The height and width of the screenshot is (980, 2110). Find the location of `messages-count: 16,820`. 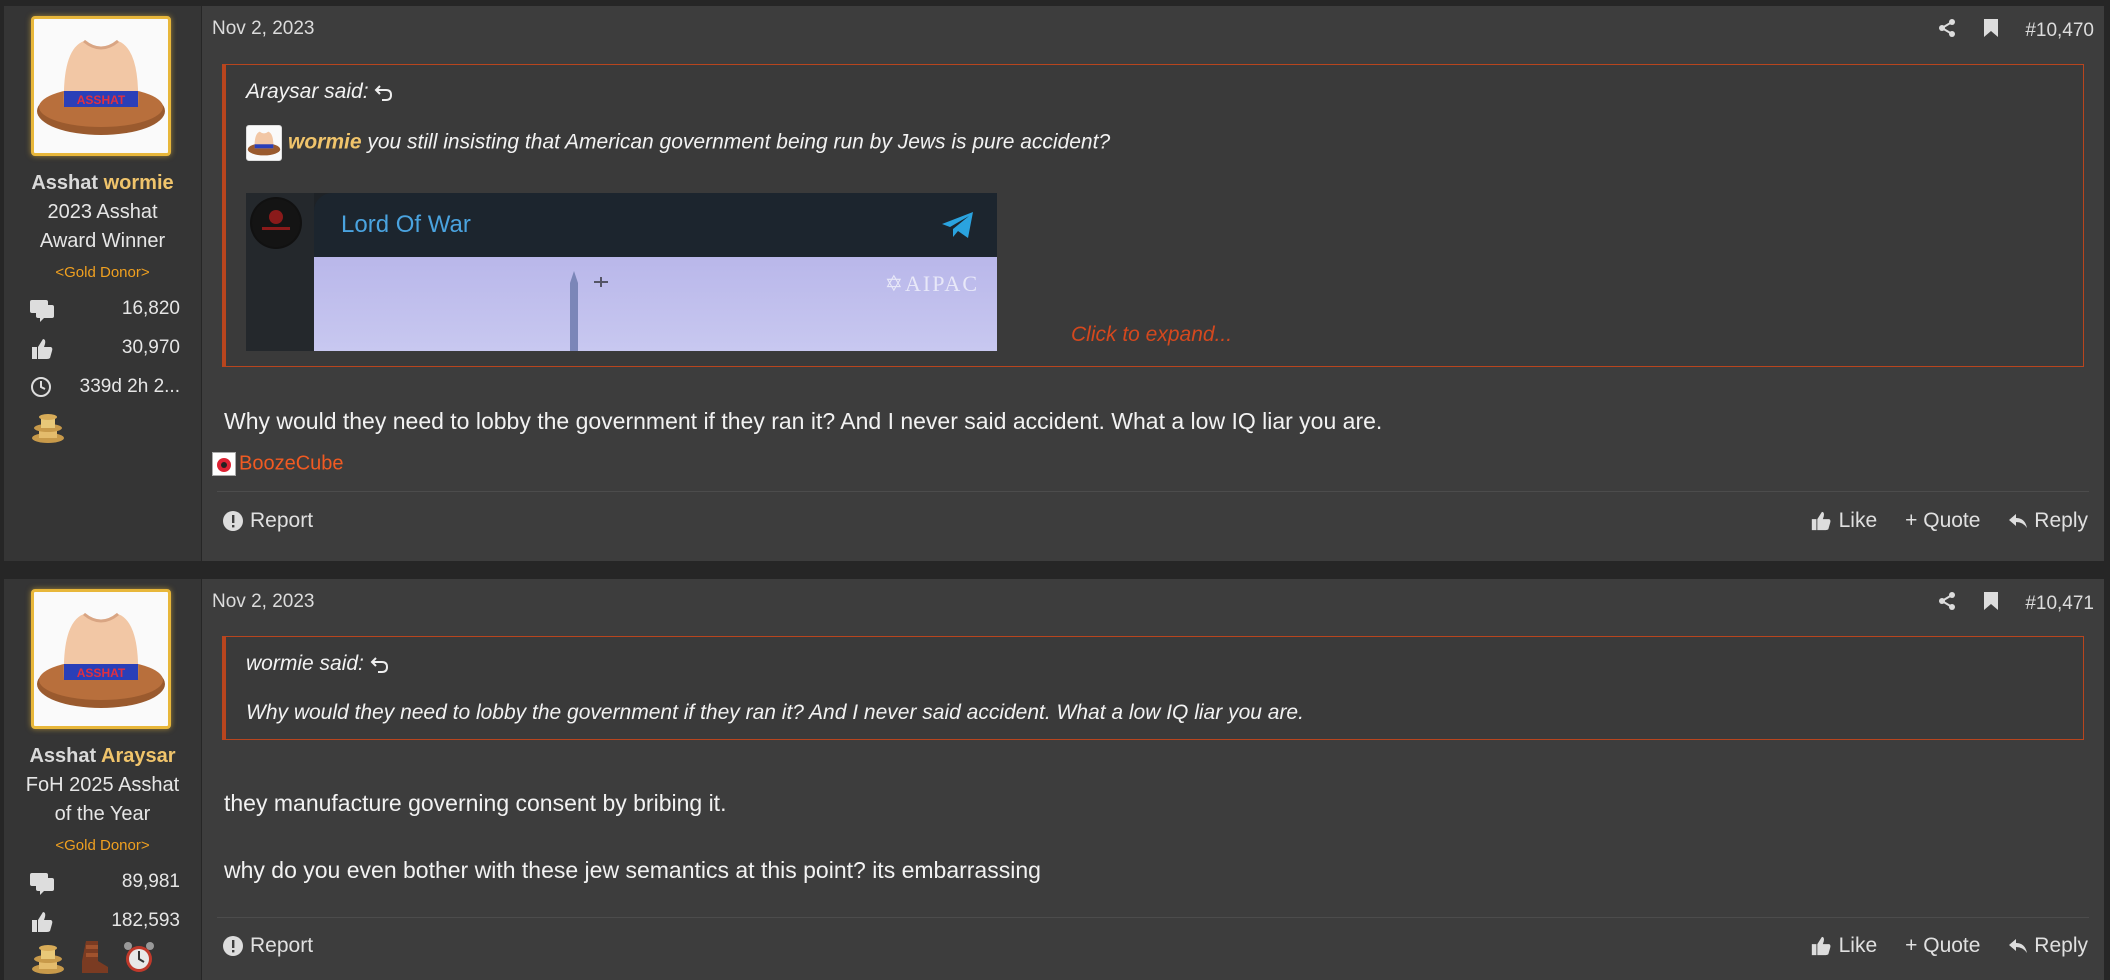

messages-count: 16,820 is located at coordinates (150, 308).